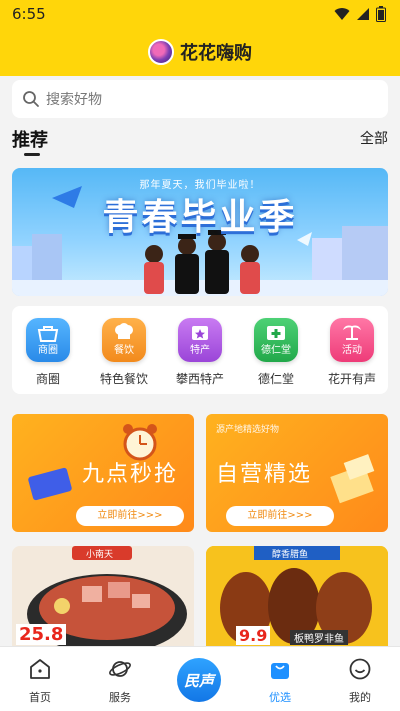 Image resolution: width=400 pixels, height=711 pixels. I want to click on food-card-tag: 小南天, so click(100, 555).